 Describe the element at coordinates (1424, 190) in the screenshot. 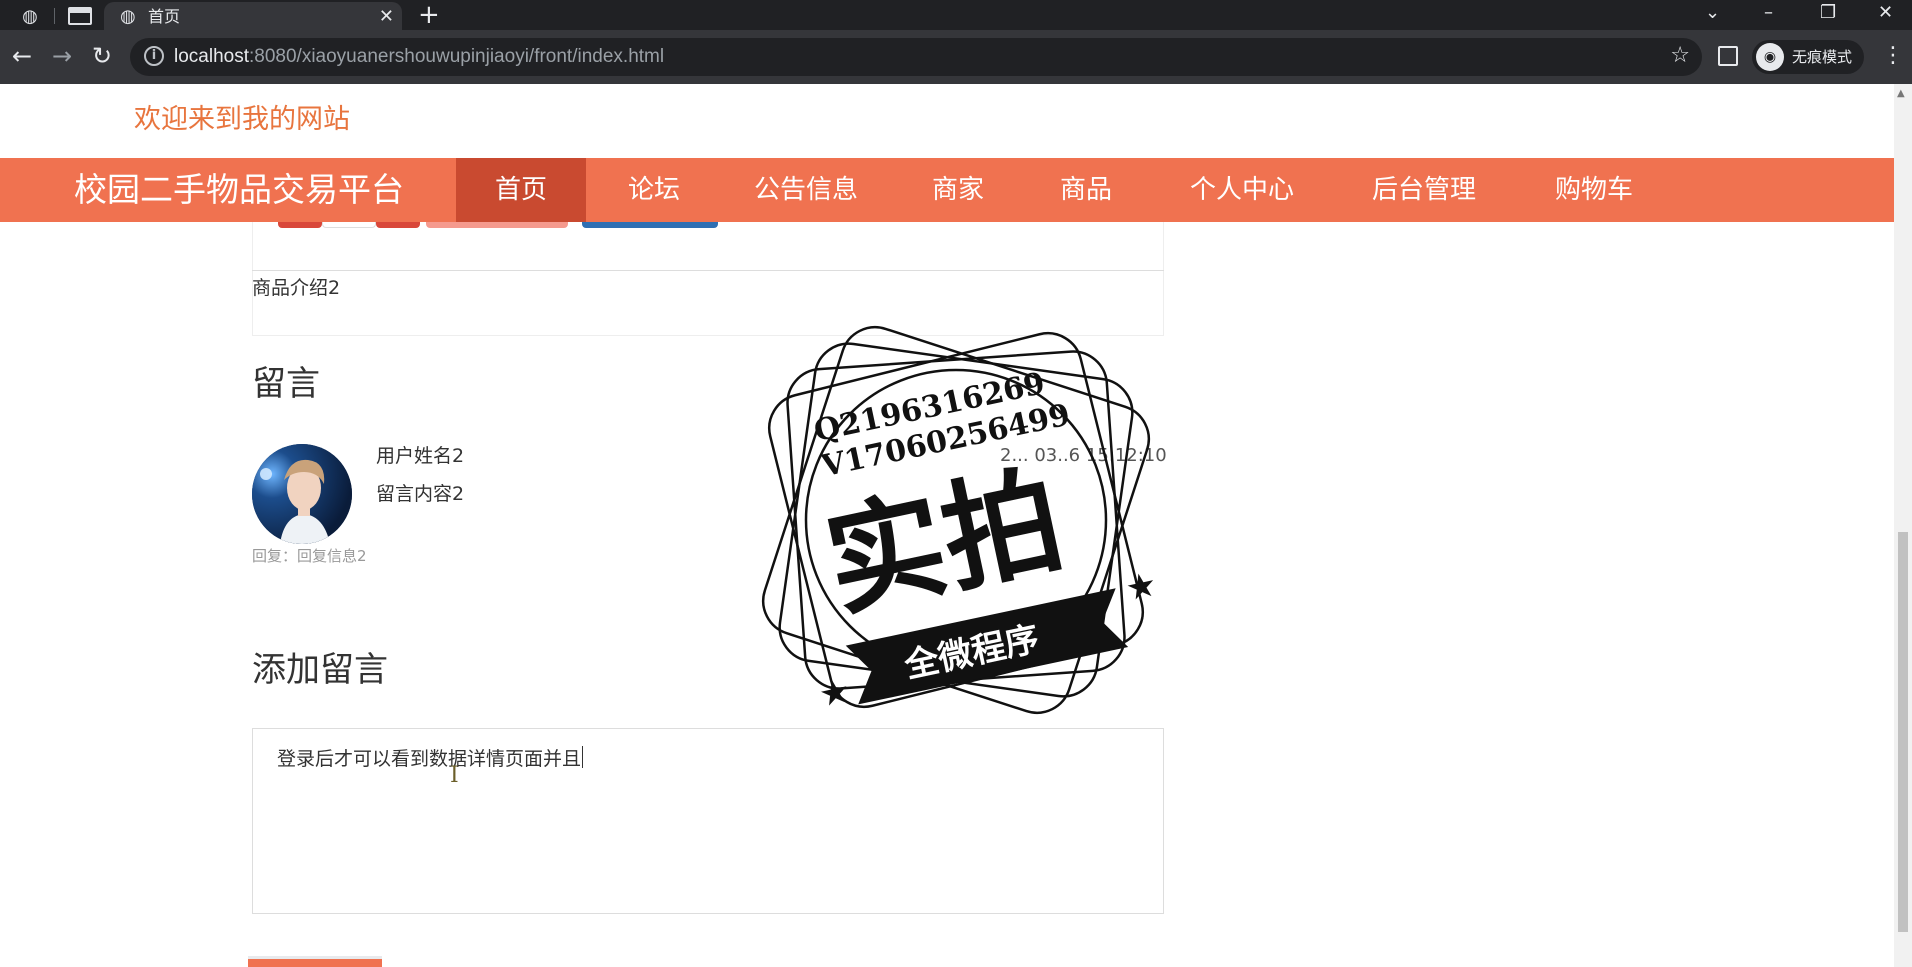

I see `nav-item-admin: 后台管理` at that location.